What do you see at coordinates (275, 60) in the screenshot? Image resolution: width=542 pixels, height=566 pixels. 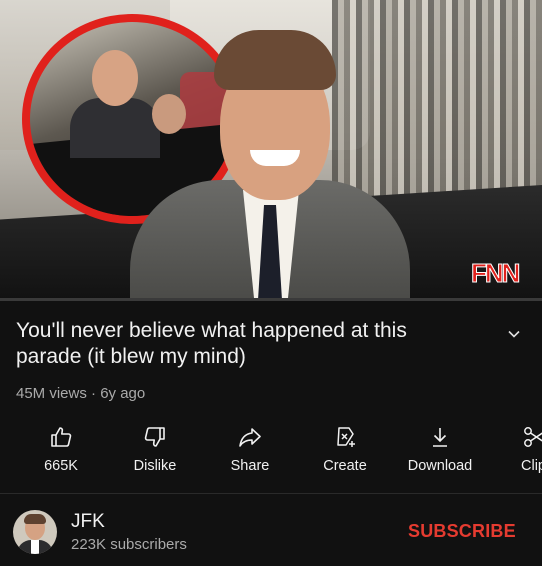 I see `portrait-hair` at bounding box center [275, 60].